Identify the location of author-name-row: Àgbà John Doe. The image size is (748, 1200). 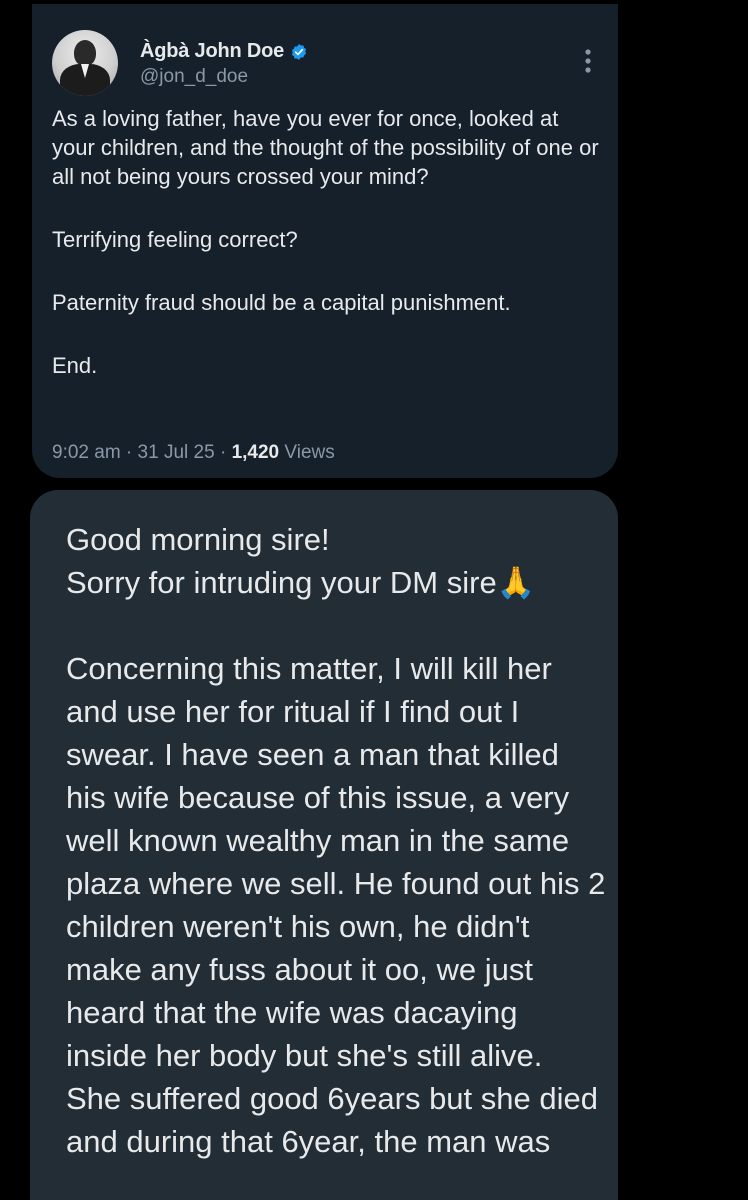
(224, 51).